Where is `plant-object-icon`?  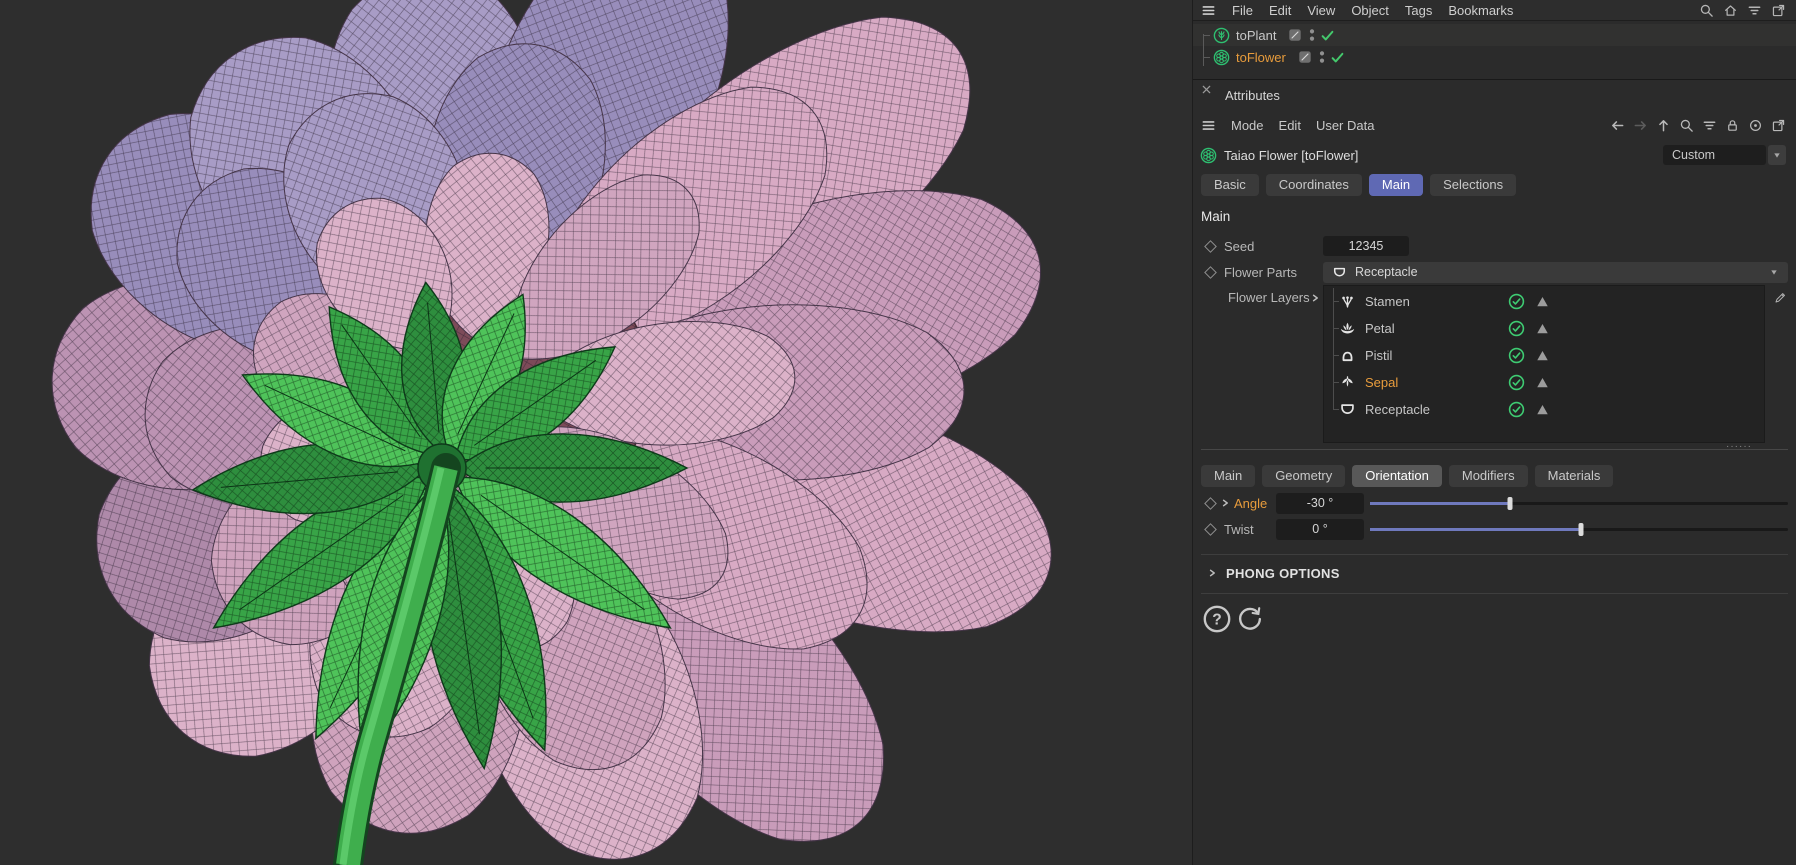 plant-object-icon is located at coordinates (1221, 35).